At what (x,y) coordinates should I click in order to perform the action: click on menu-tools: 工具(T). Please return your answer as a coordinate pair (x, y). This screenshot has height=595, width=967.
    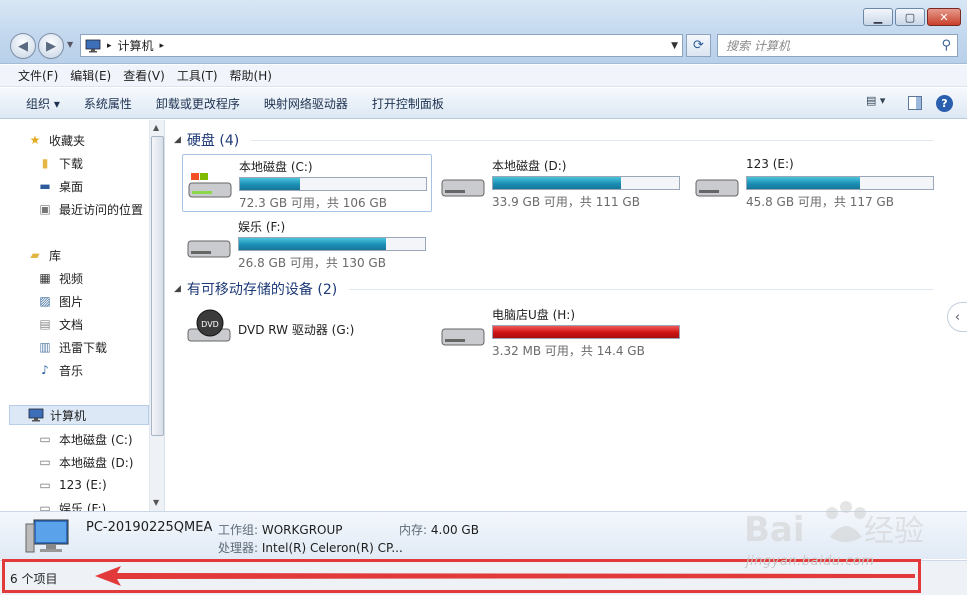
    Looking at the image, I should click on (197, 75).